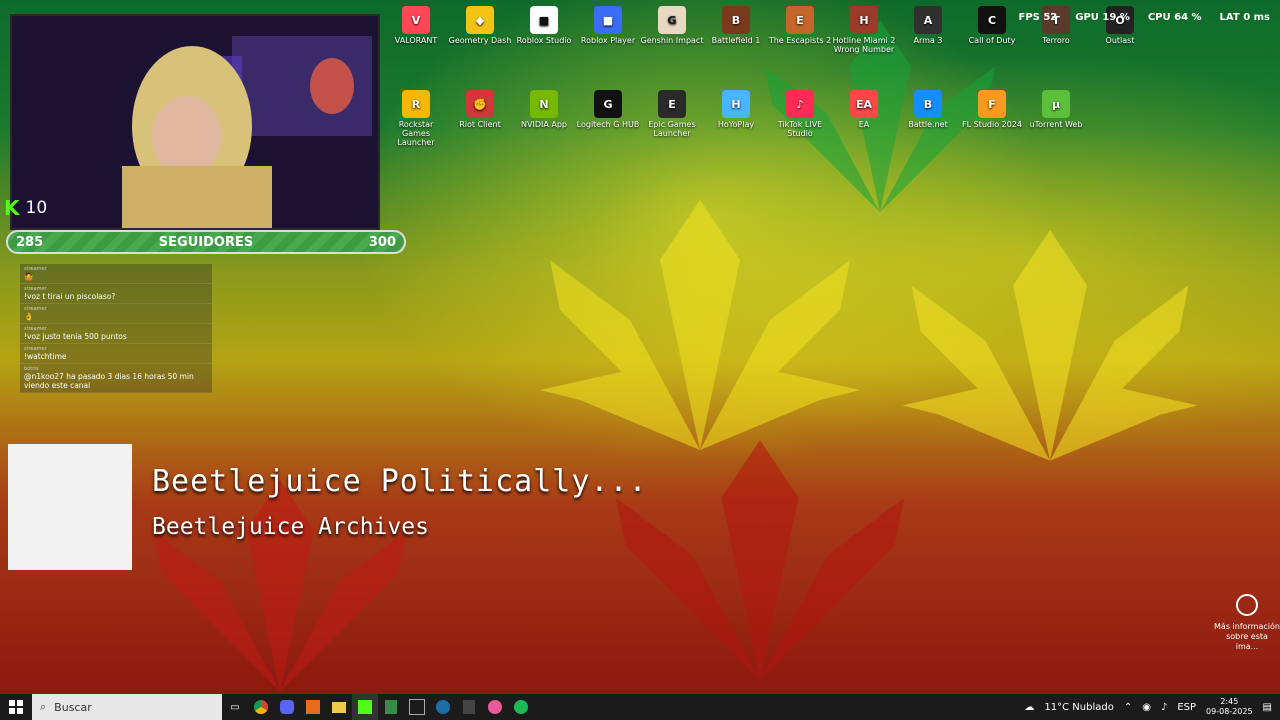  I want to click on chat-text: !watchtime, so click(45, 356).